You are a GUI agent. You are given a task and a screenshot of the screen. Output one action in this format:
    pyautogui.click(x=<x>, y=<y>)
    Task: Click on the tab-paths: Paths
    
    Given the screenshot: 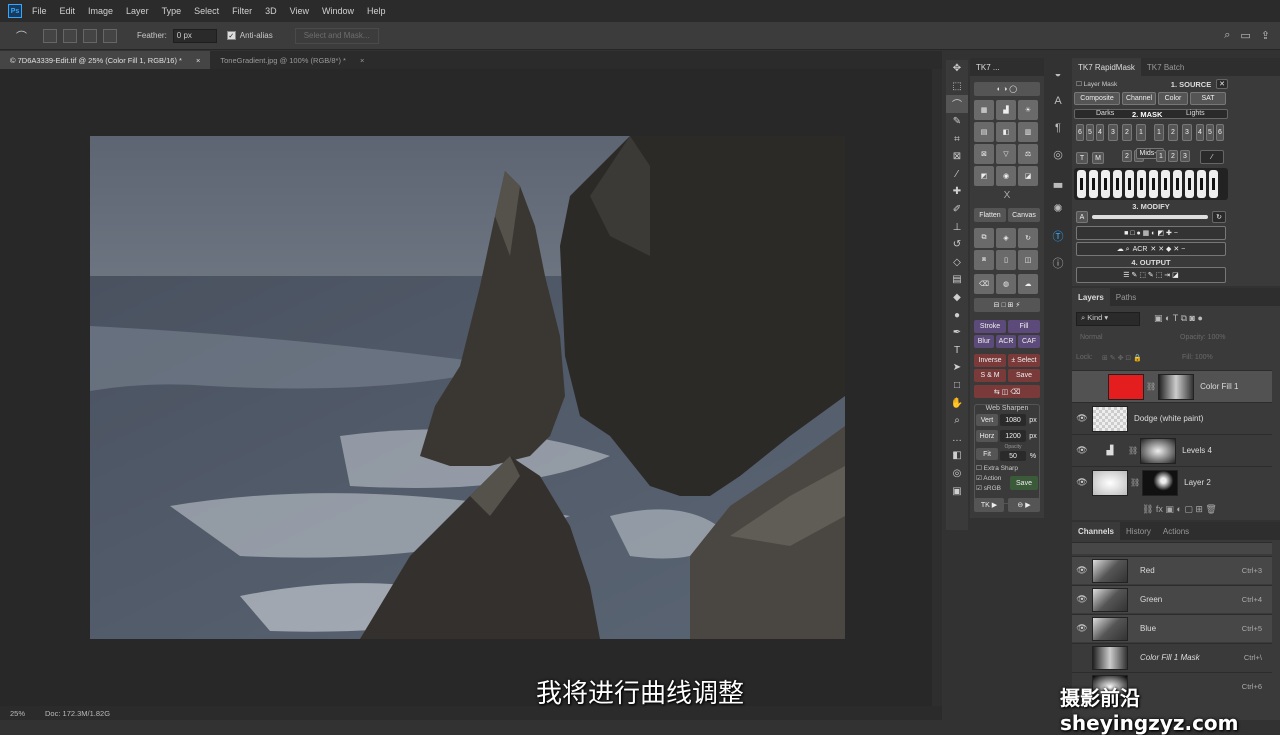 What is the action you would take?
    pyautogui.click(x=1126, y=297)
    